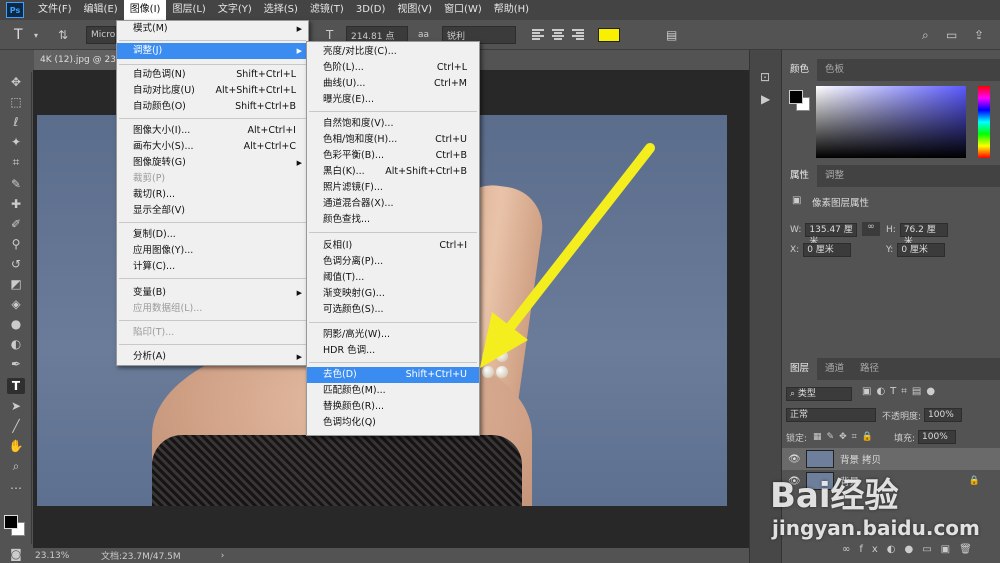 Image resolution: width=1000 pixels, height=563 pixels. Describe the element at coordinates (671, 35) in the screenshot. I see `character-panel-icon: ▤` at that location.